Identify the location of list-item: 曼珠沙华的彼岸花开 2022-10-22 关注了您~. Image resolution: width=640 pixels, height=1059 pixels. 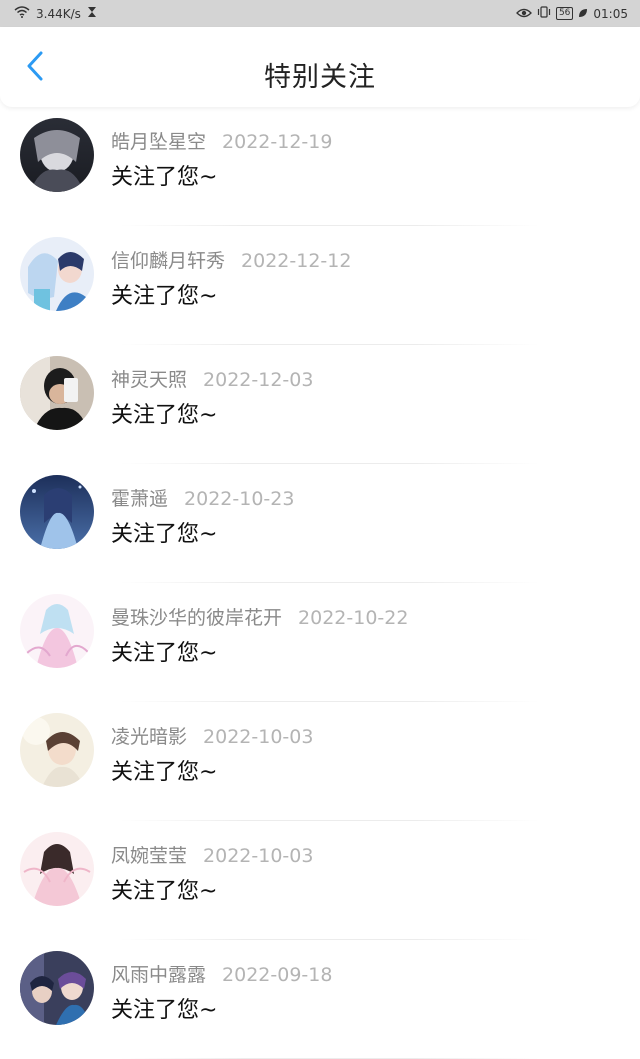
(320, 642).